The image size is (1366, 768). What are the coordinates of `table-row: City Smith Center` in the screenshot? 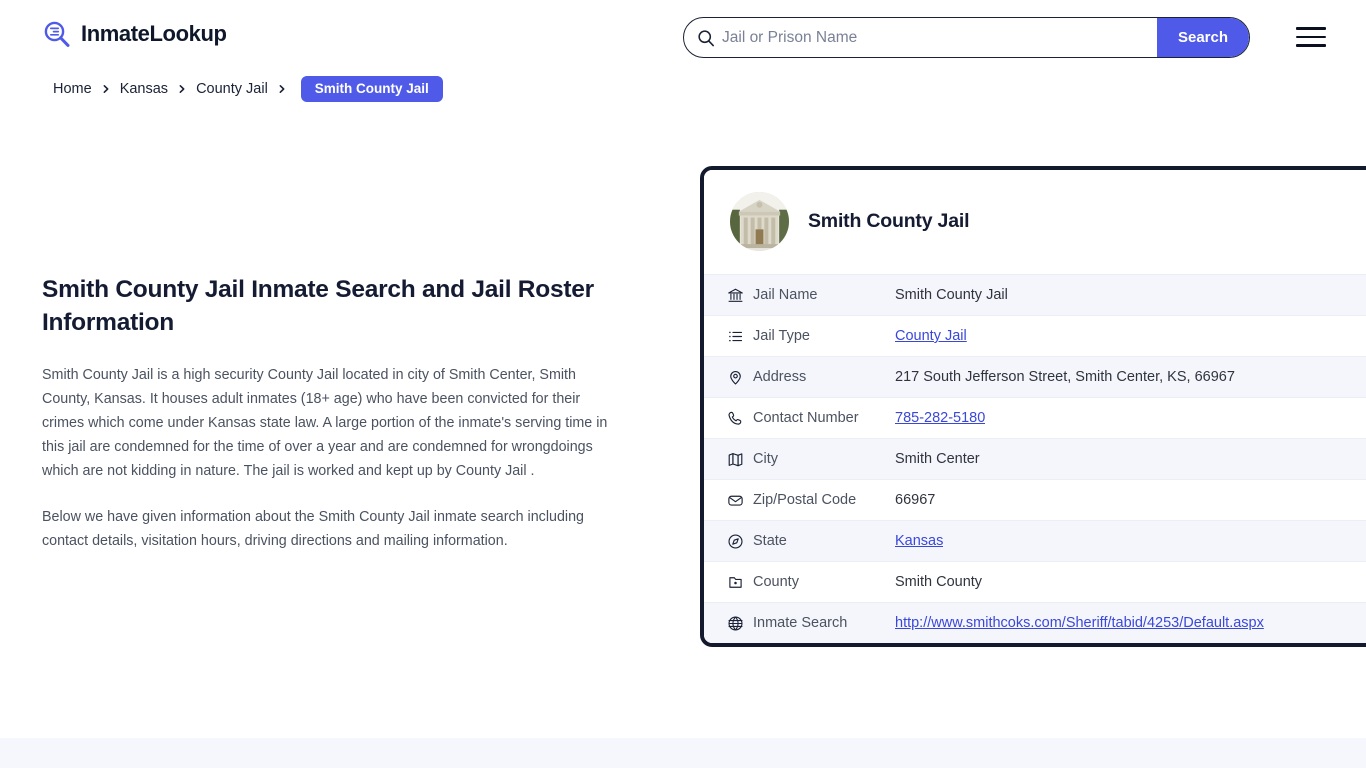 It's located at (1035, 458).